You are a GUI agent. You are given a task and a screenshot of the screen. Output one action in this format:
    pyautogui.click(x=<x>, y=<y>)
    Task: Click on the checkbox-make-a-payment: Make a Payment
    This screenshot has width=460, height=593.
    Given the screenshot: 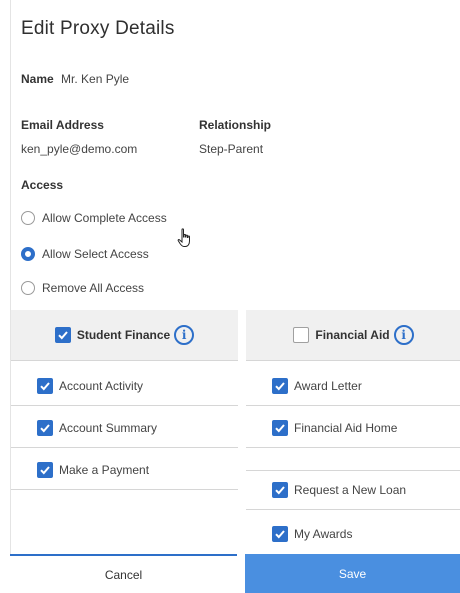 What is the action you would take?
    pyautogui.click(x=124, y=470)
    